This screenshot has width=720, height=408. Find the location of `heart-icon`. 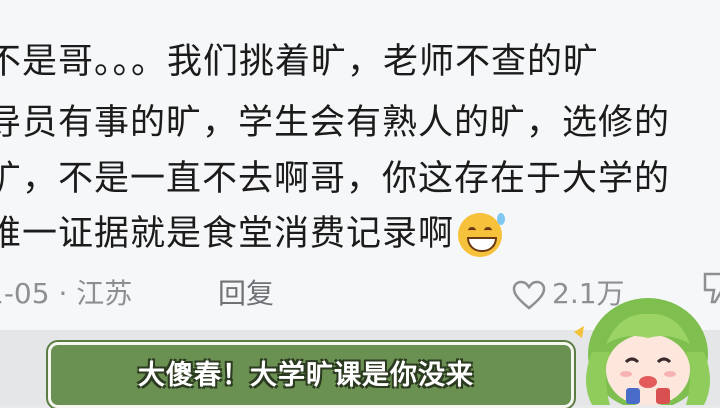

heart-icon is located at coordinates (529, 295).